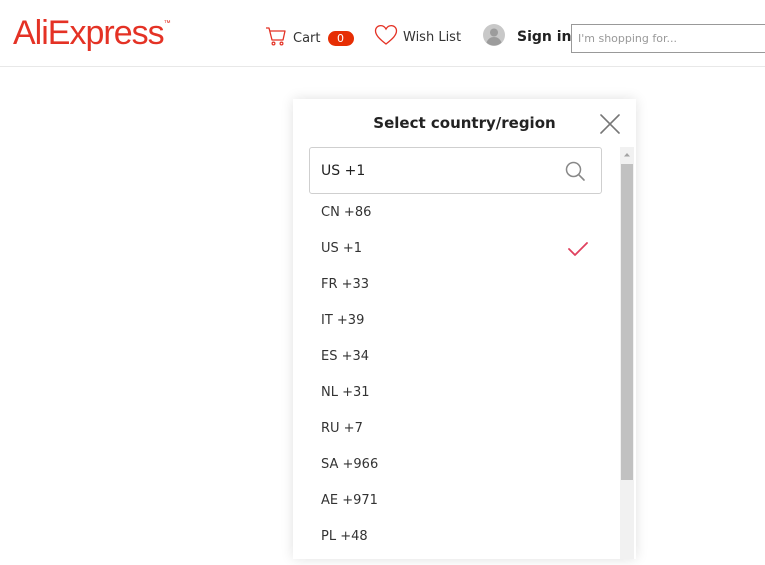 Image resolution: width=765 pixels, height=565 pixels. What do you see at coordinates (346, 212) in the screenshot?
I see `country-option-label: CN +86` at bounding box center [346, 212].